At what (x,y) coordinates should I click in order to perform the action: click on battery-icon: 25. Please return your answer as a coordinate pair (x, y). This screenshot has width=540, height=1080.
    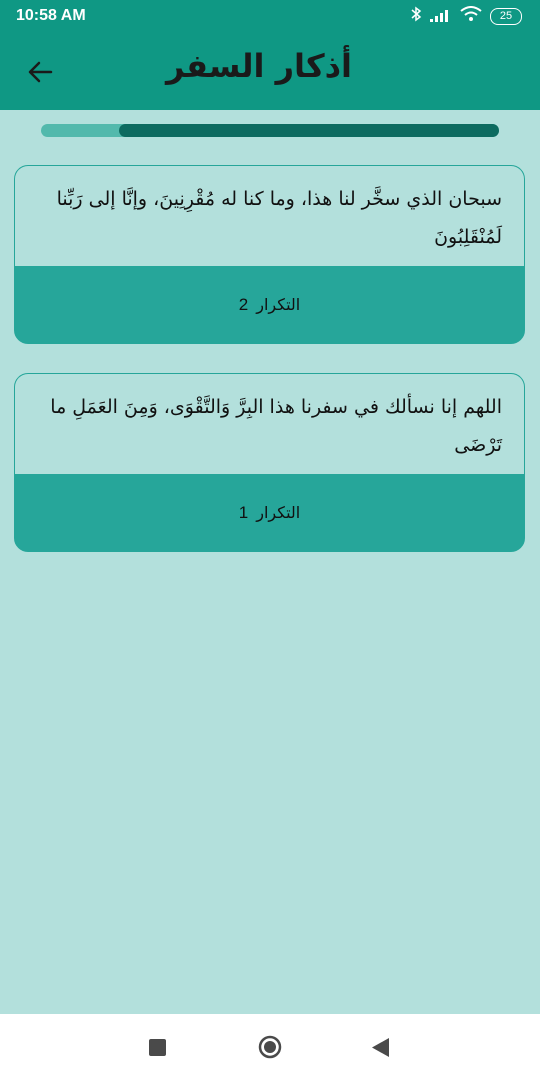
    Looking at the image, I should click on (506, 16).